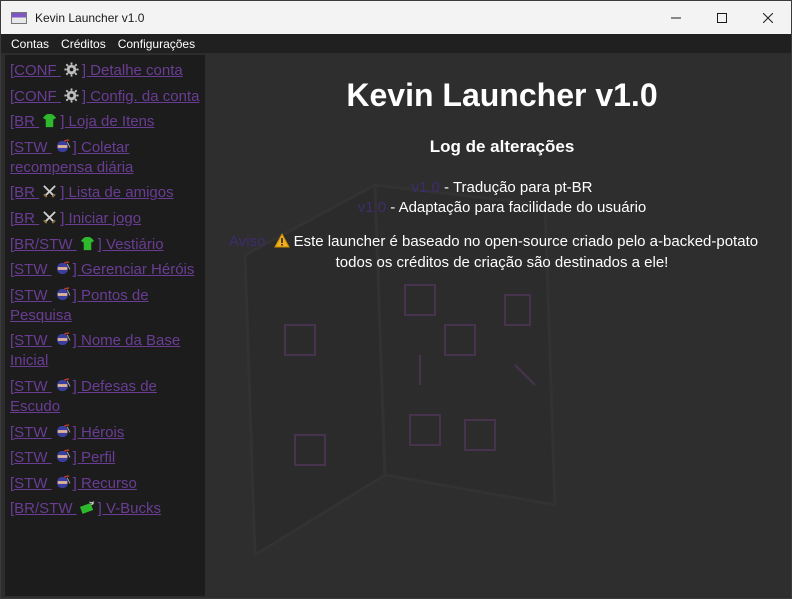 This screenshot has width=792, height=599. I want to click on sidebar-item-label: ] Hérois, so click(98, 432).